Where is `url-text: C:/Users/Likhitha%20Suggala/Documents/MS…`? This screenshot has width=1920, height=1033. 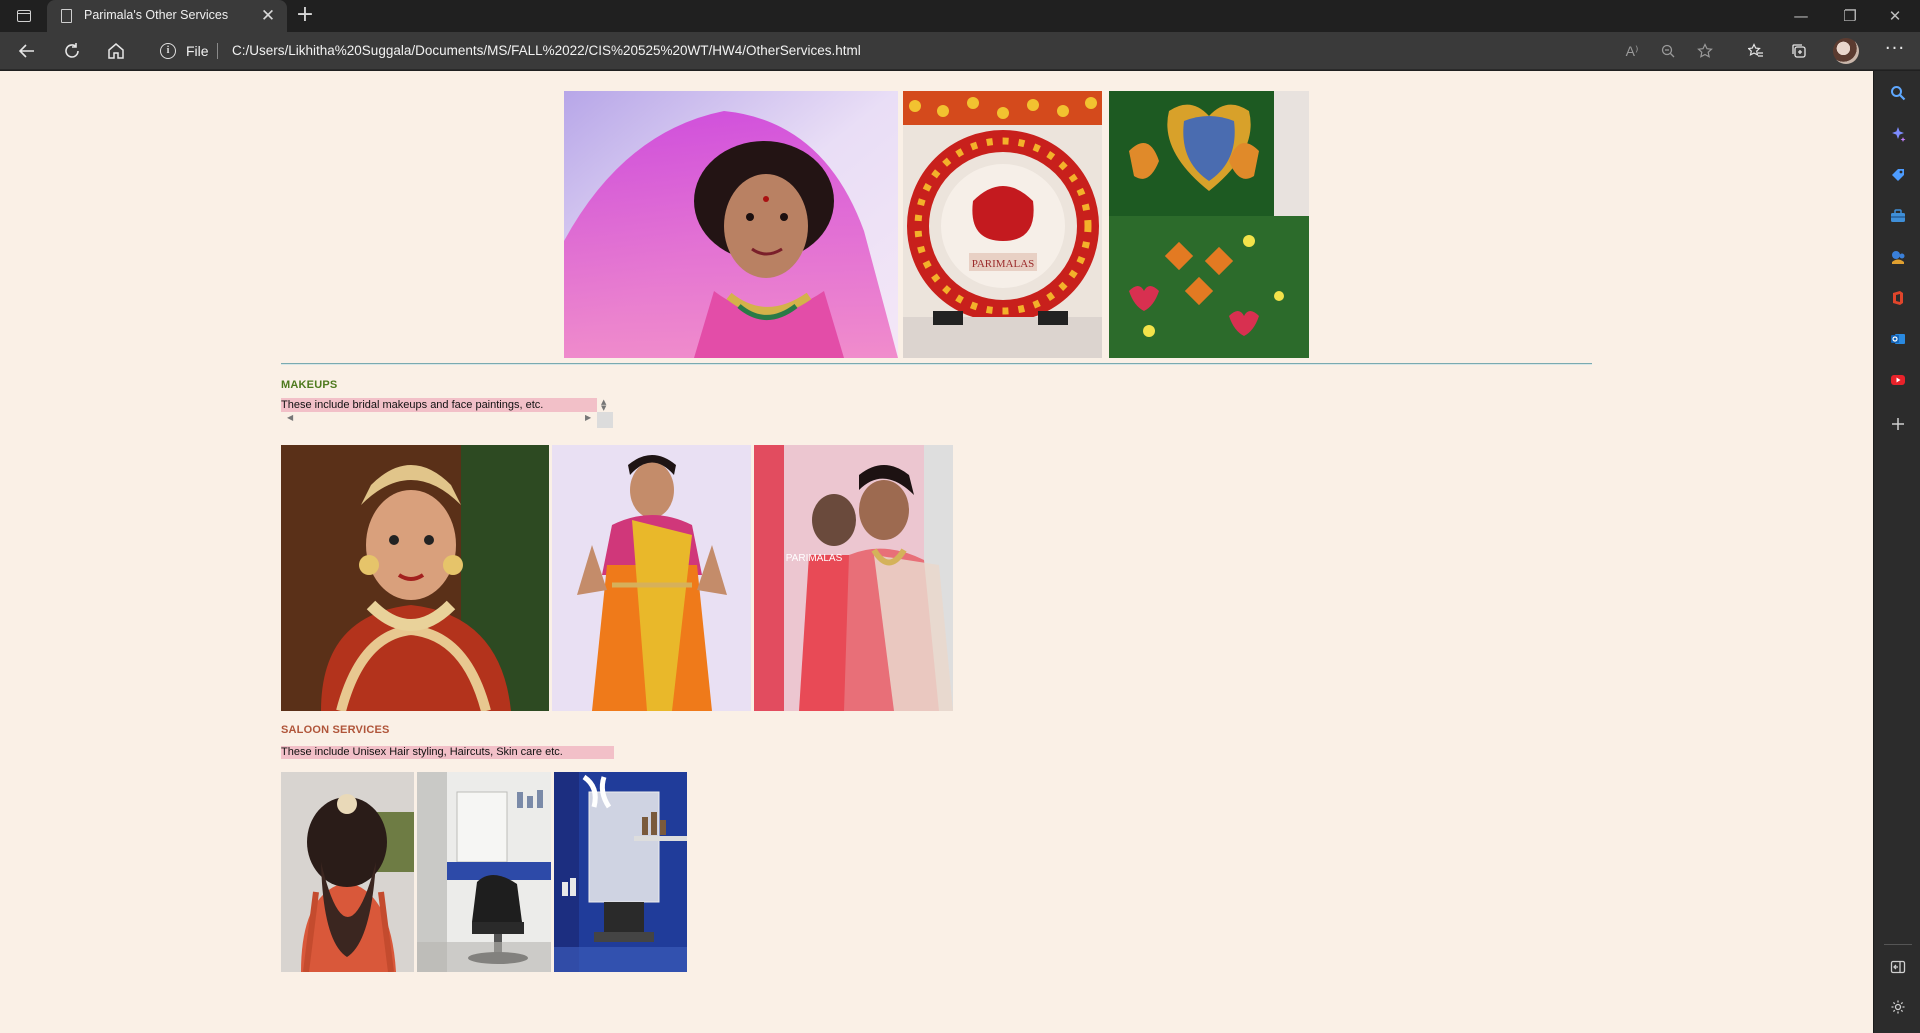 url-text: C:/Users/Likhitha%20Suggala/Documents/MS… is located at coordinates (546, 50).